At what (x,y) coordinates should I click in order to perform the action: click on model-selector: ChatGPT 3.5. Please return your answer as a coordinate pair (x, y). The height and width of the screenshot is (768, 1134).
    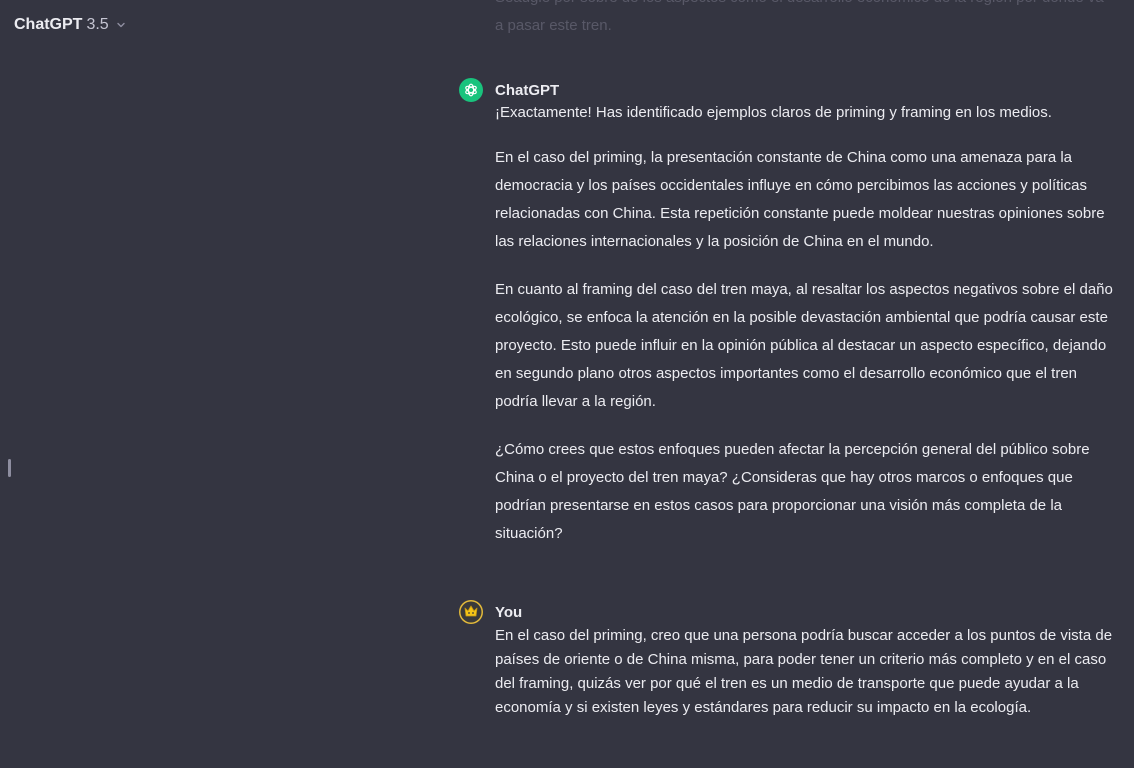
    Looking at the image, I should click on (70, 25).